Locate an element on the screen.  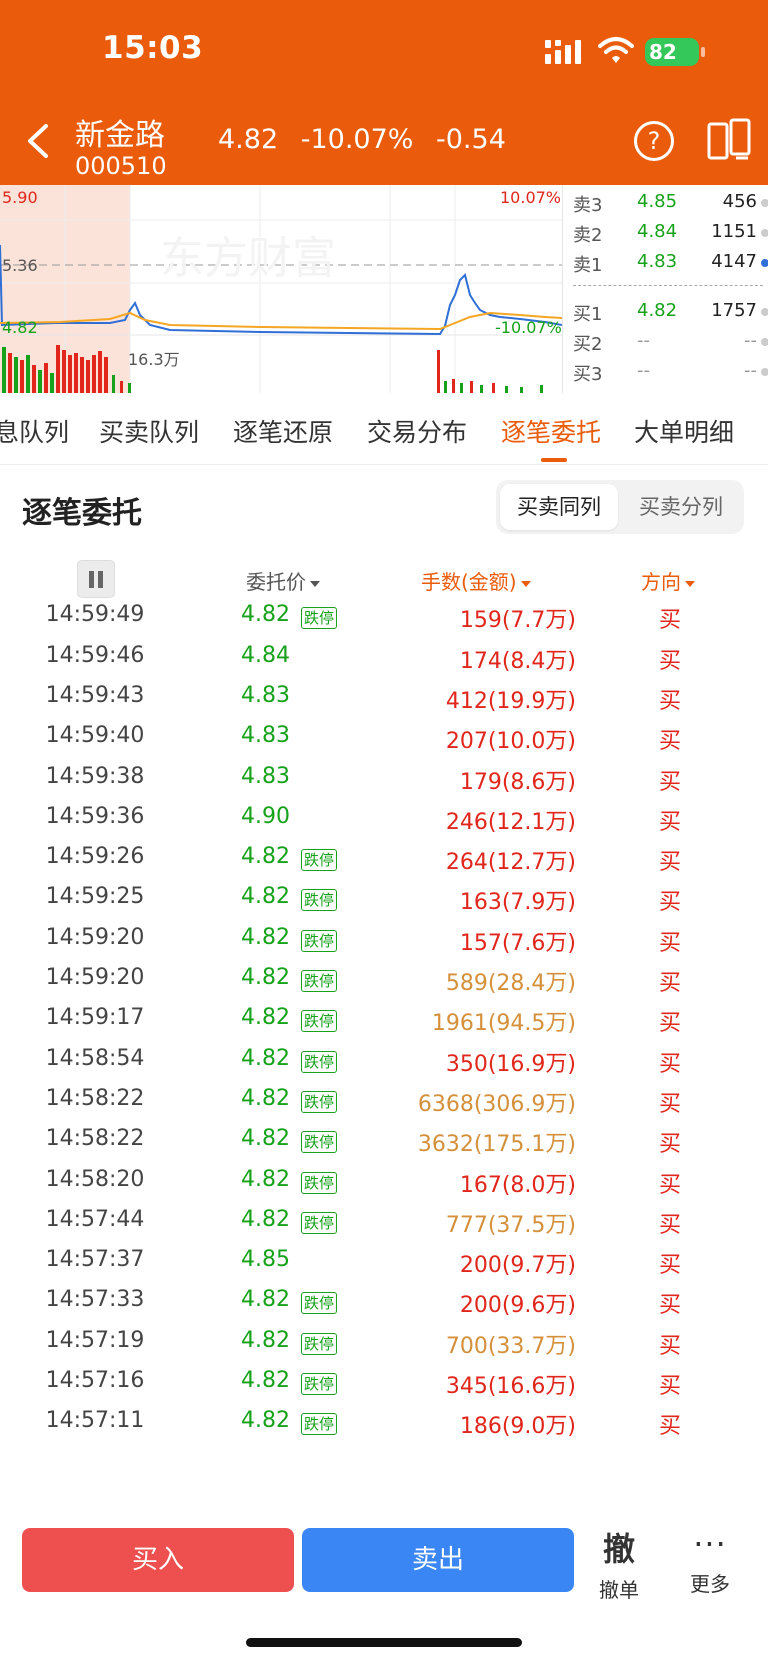
seg-same-column: 买卖同列 is located at coordinates (559, 507).